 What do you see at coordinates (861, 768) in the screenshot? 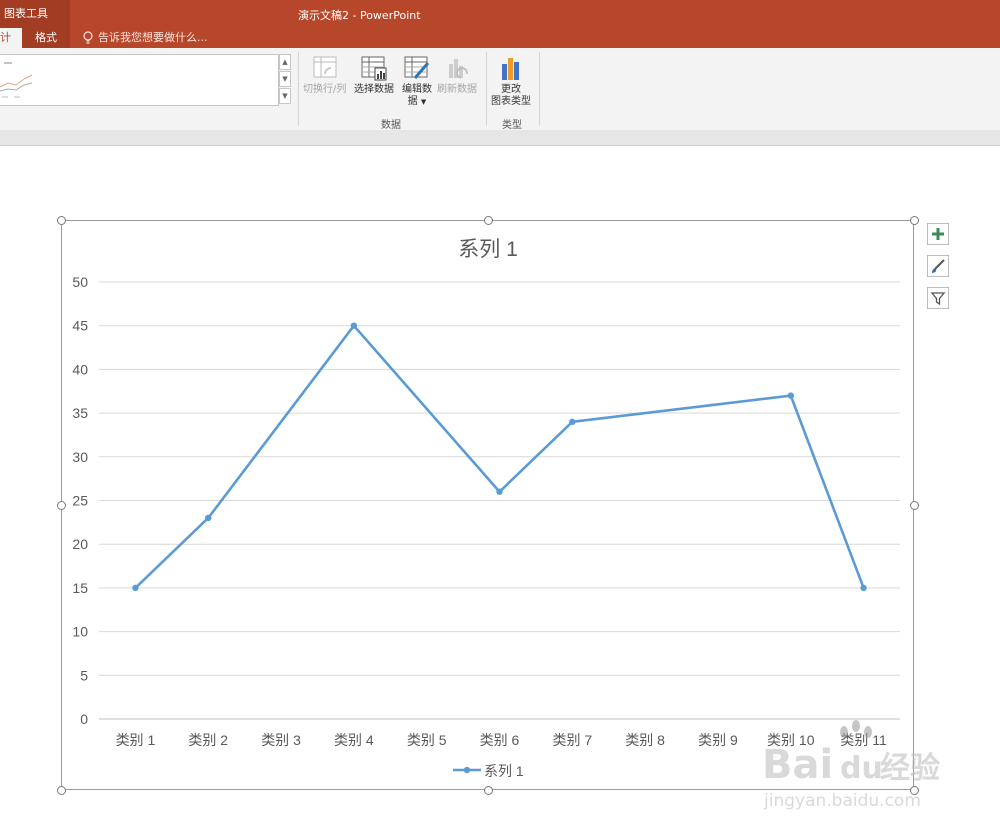
I see `watermark-brand-2: du` at bounding box center [861, 768].